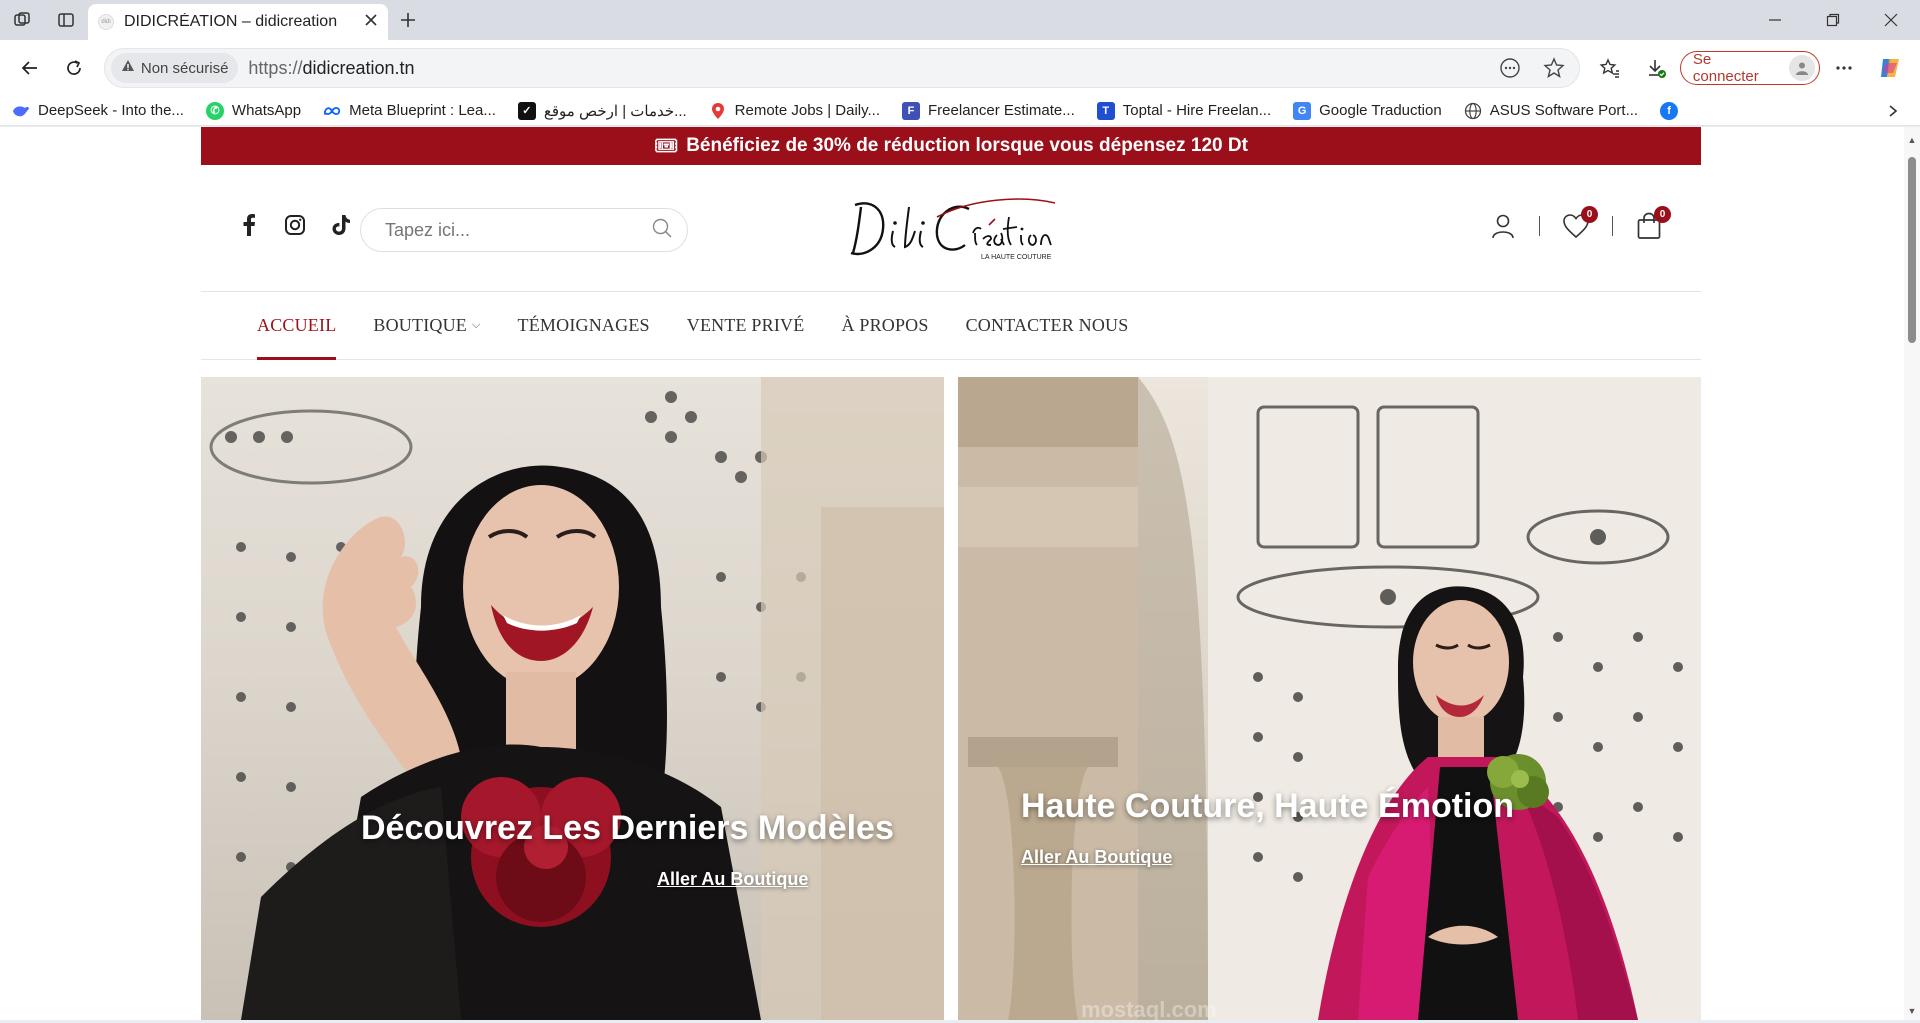 The width and height of the screenshot is (1920, 1023). I want to click on address-bar: Non sécurisé https://didicreation.tn, so click(842, 68).